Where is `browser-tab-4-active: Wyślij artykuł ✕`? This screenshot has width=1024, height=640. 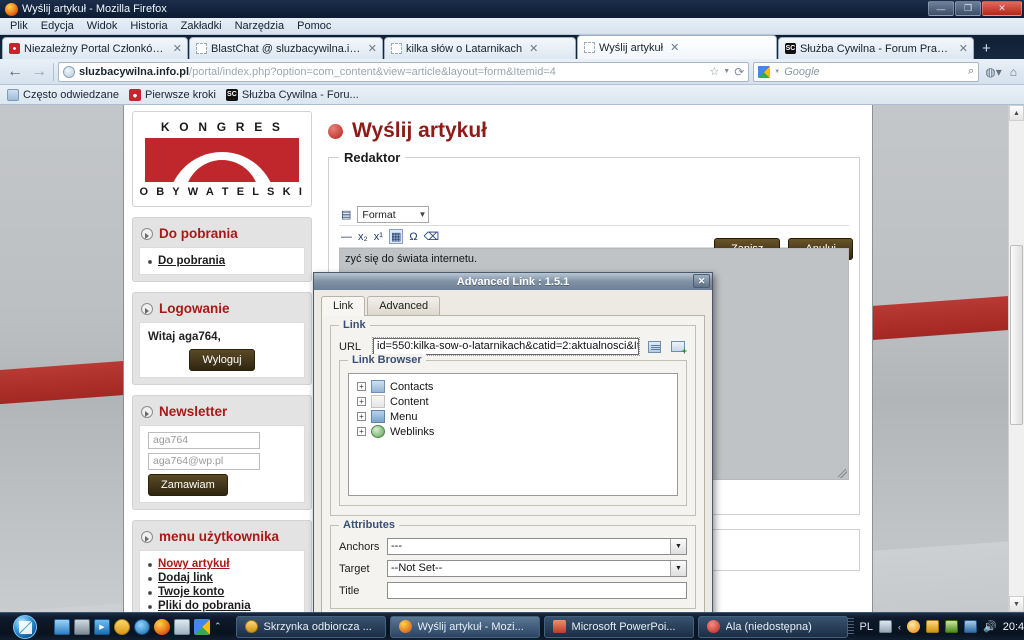
browser-tab-4-active: Wyślij artykuł ✕ is located at coordinates (677, 47).